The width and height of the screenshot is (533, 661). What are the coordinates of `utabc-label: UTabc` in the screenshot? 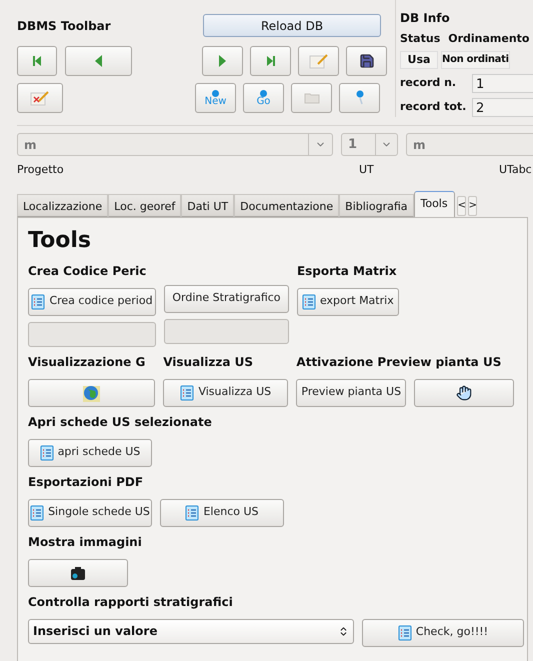 It's located at (515, 170).